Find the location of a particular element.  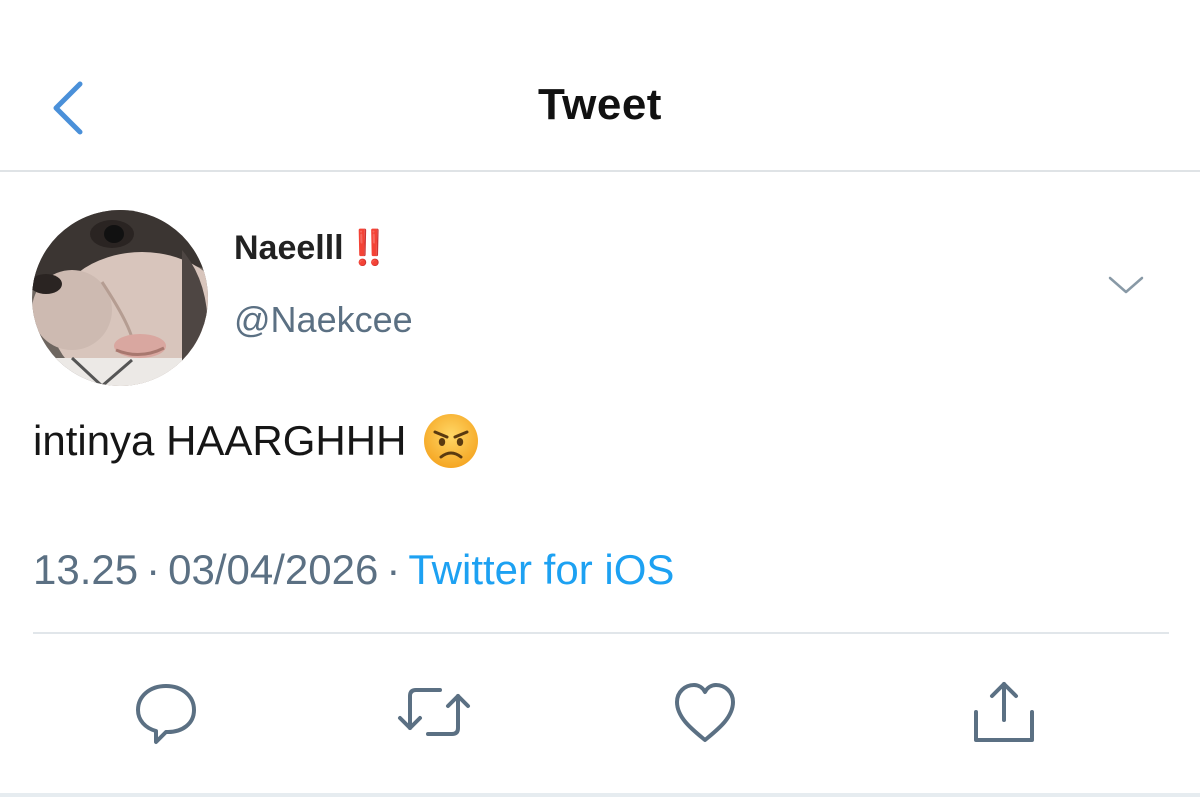

retweet-icon is located at coordinates (434, 712).